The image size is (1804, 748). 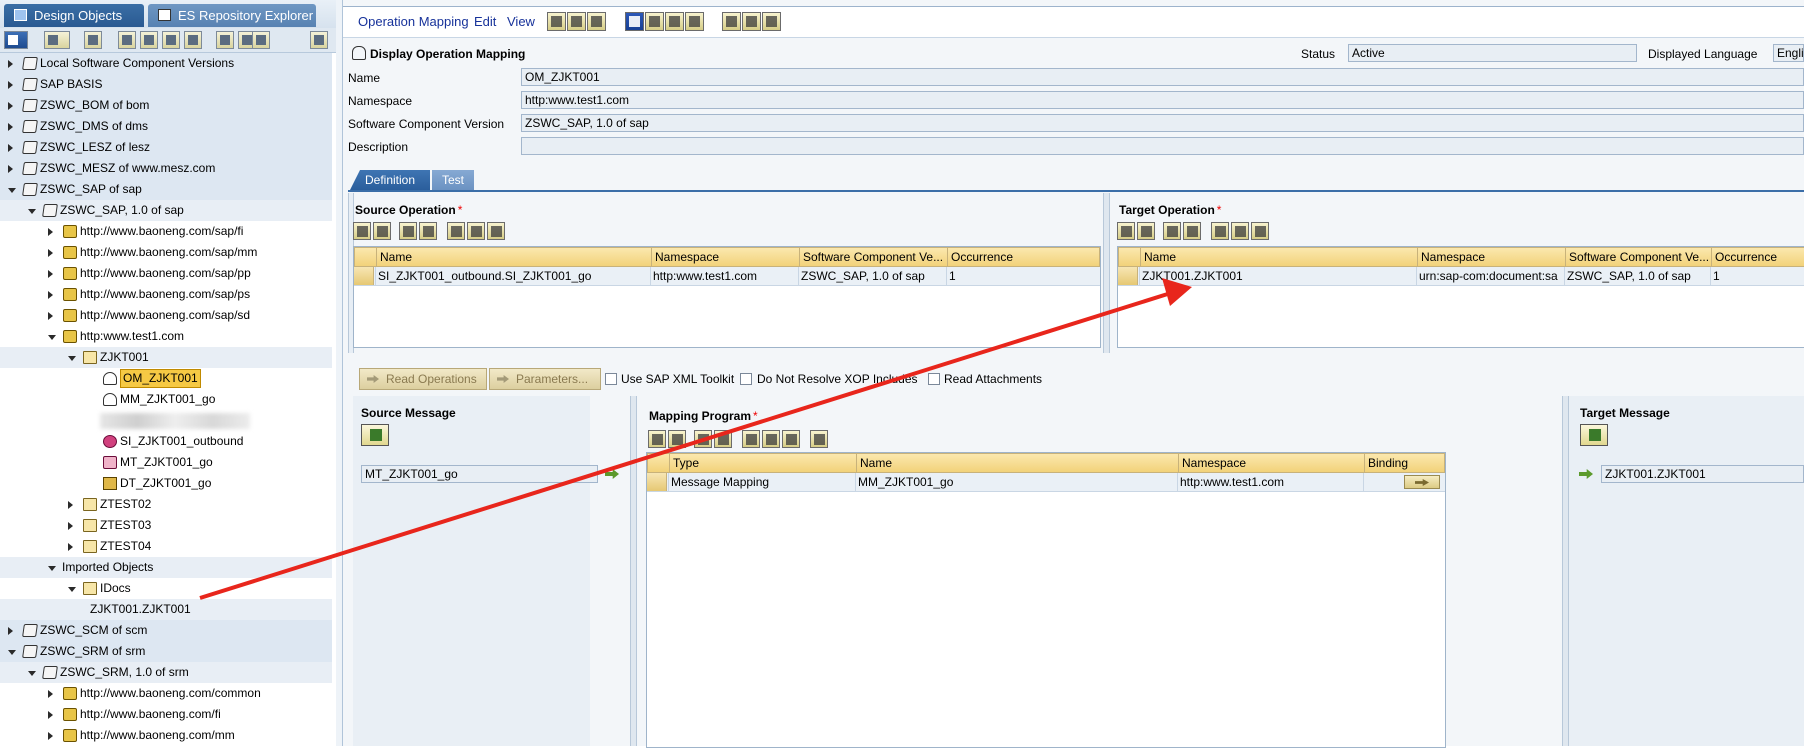 I want to click on do-not-resolve-xop-checkbox, so click(x=746, y=379).